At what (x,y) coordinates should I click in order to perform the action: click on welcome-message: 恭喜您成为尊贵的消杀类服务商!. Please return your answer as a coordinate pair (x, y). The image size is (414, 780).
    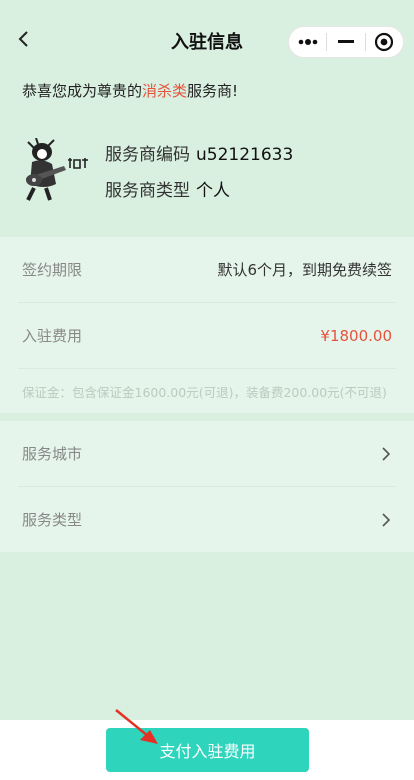
    Looking at the image, I should click on (130, 90).